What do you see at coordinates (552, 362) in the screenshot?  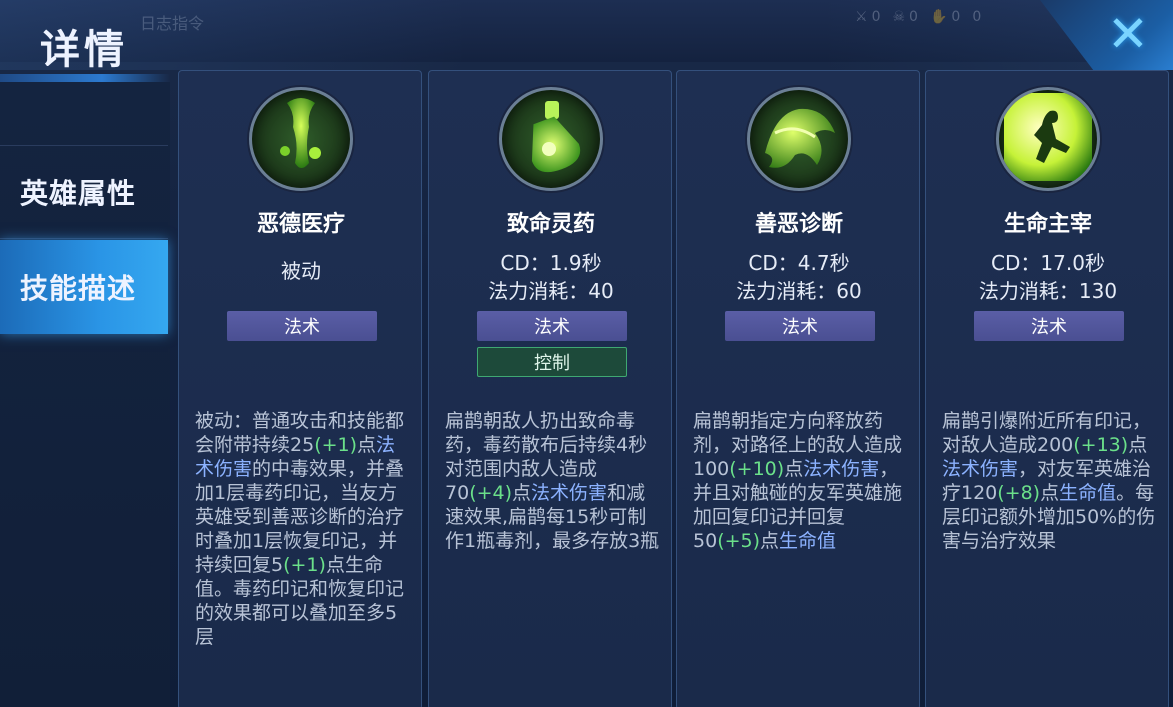 I see `tag-control: 控制` at bounding box center [552, 362].